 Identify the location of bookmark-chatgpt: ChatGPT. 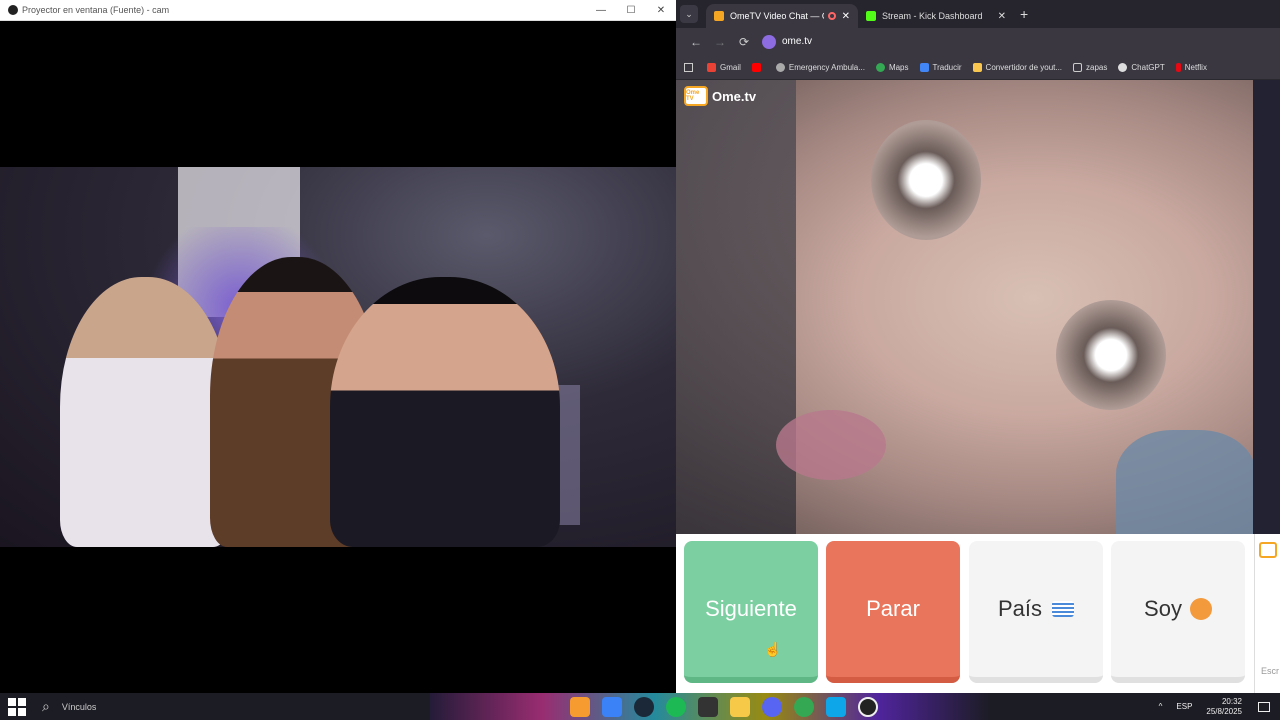
(1141, 67).